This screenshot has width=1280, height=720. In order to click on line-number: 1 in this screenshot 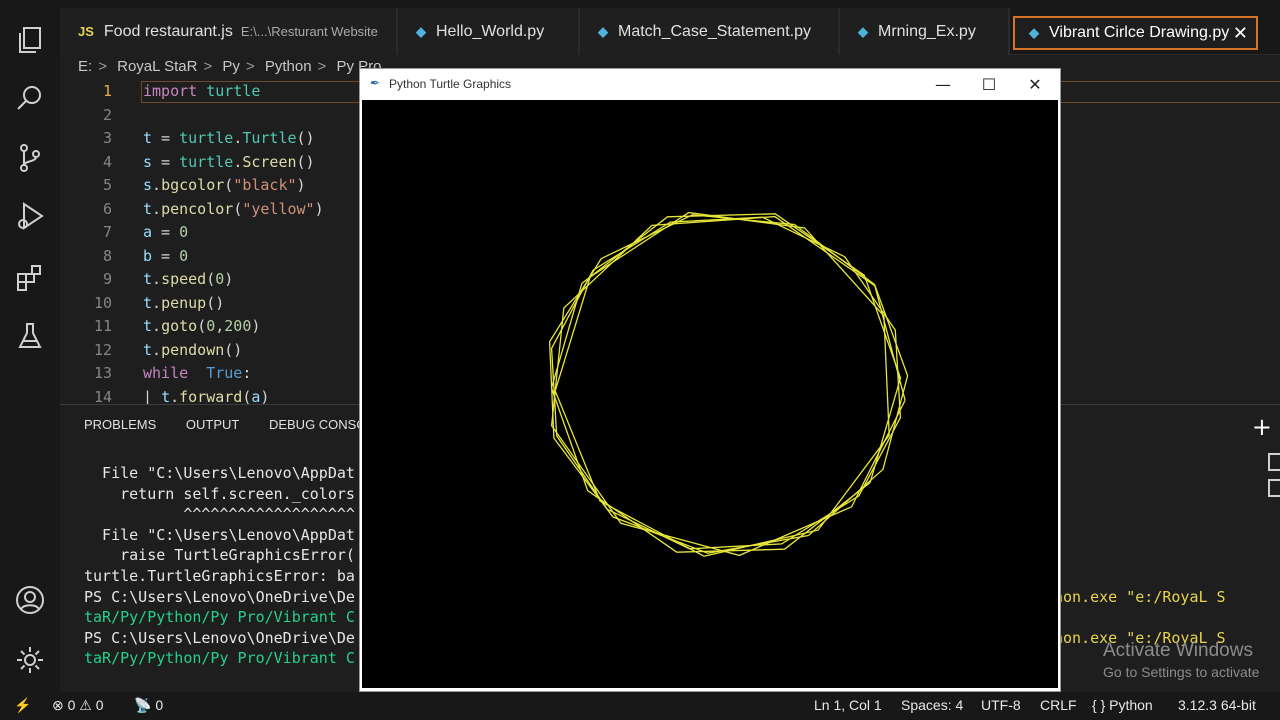, I will do `click(107, 91)`.